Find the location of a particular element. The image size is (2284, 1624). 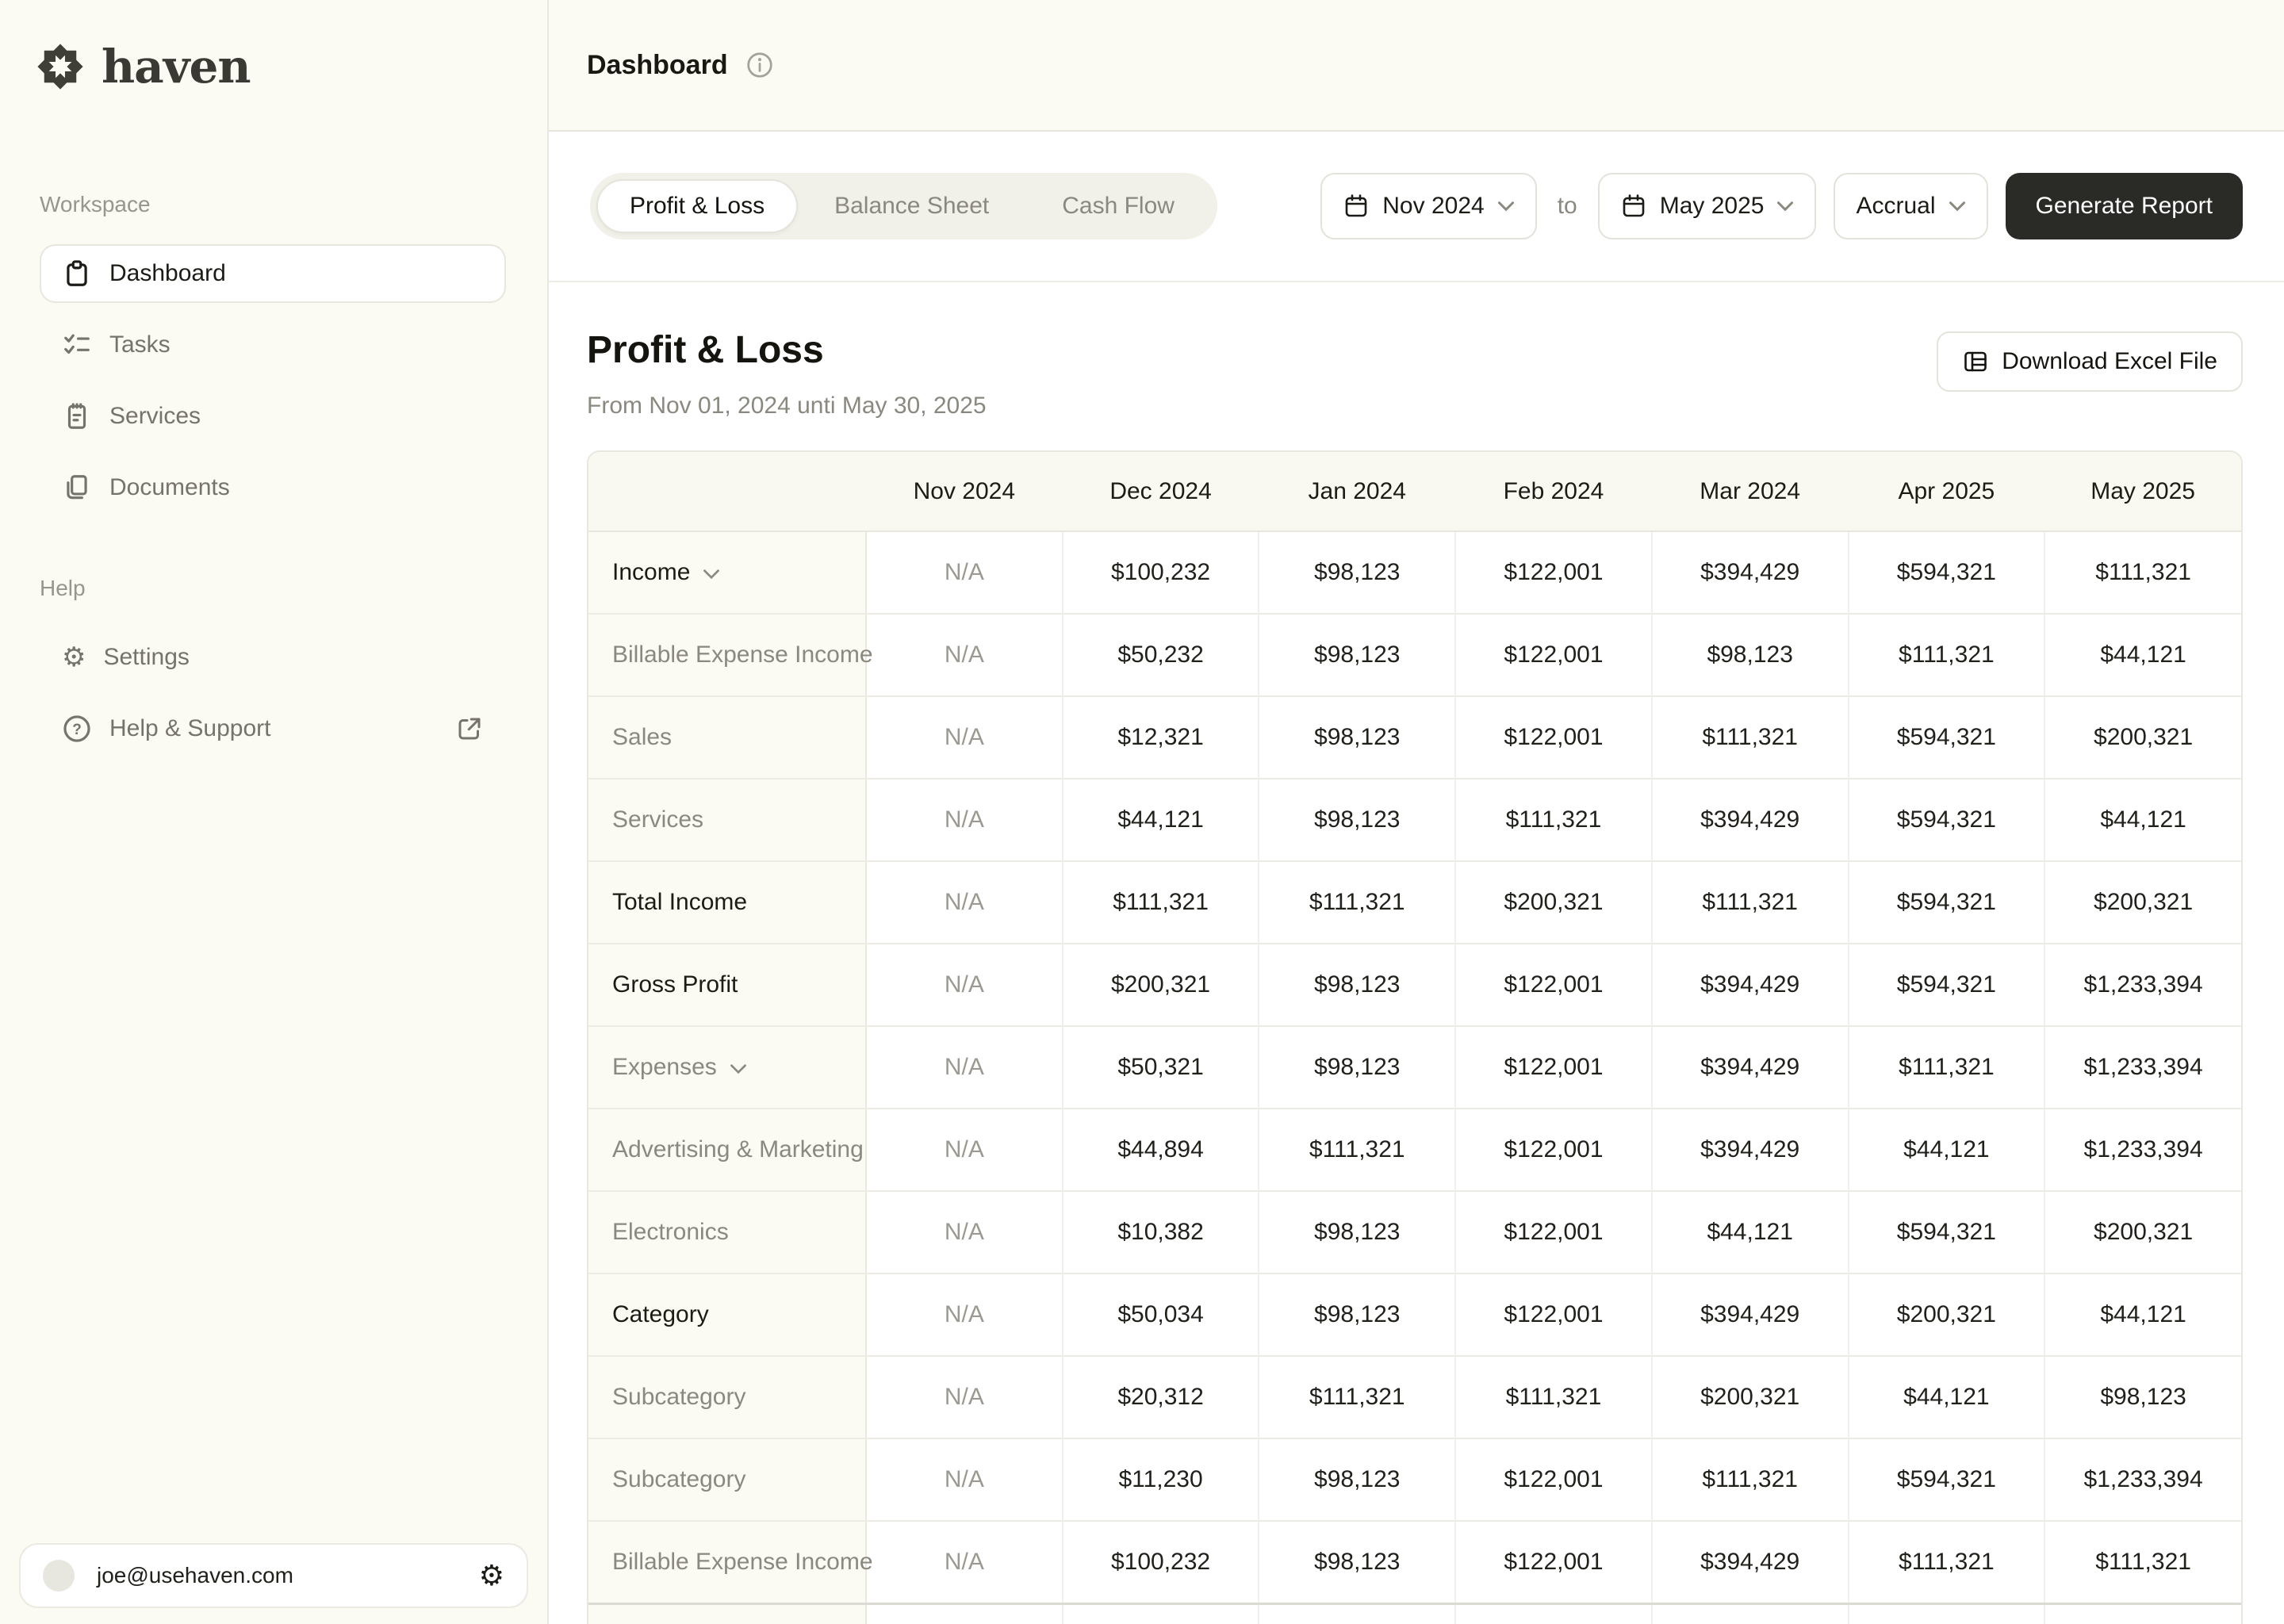

sidebar-item-dashboard: Dashboard is located at coordinates (273, 273).